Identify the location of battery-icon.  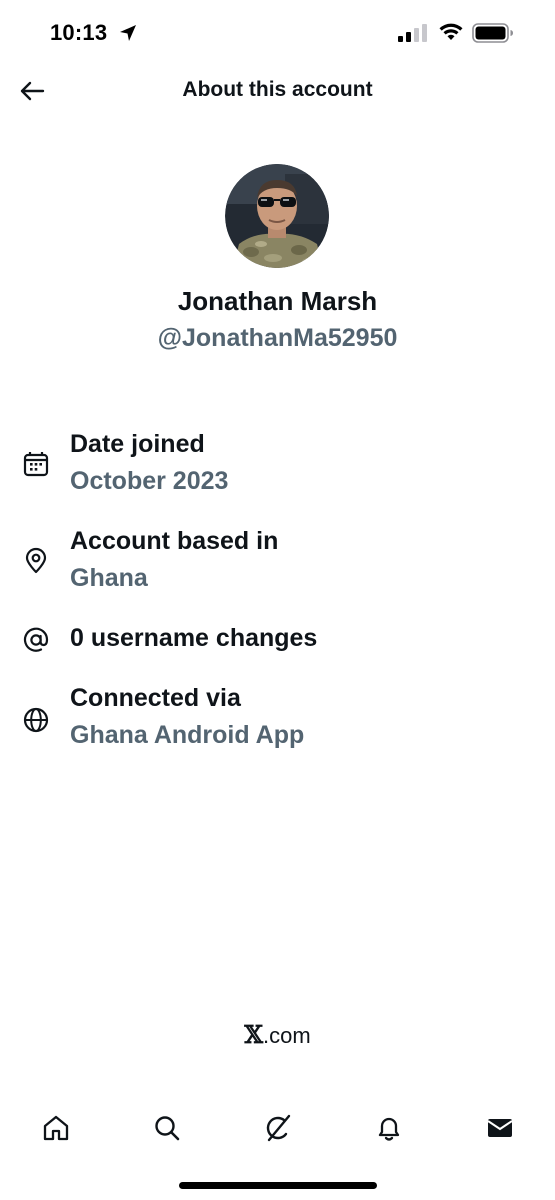
(492, 33).